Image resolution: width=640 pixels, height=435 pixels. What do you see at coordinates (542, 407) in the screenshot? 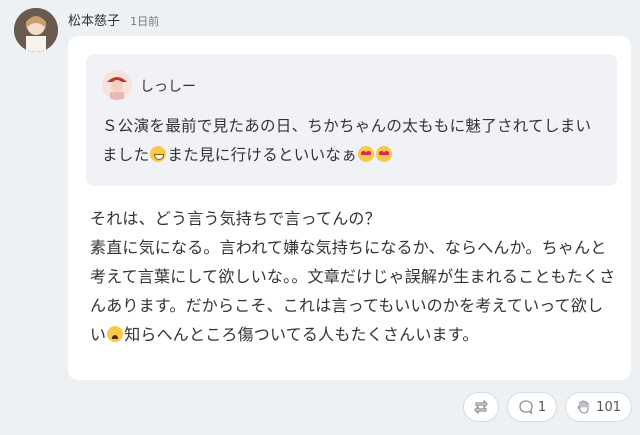
I see `reply-count: 1` at bounding box center [542, 407].